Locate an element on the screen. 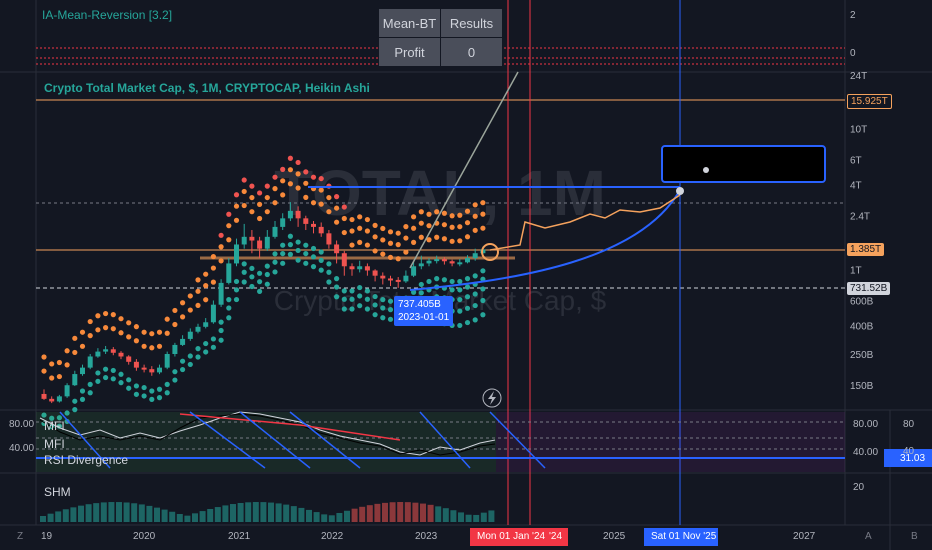 This screenshot has height=550, width=932. y-tick-label: 400B is located at coordinates (862, 326).